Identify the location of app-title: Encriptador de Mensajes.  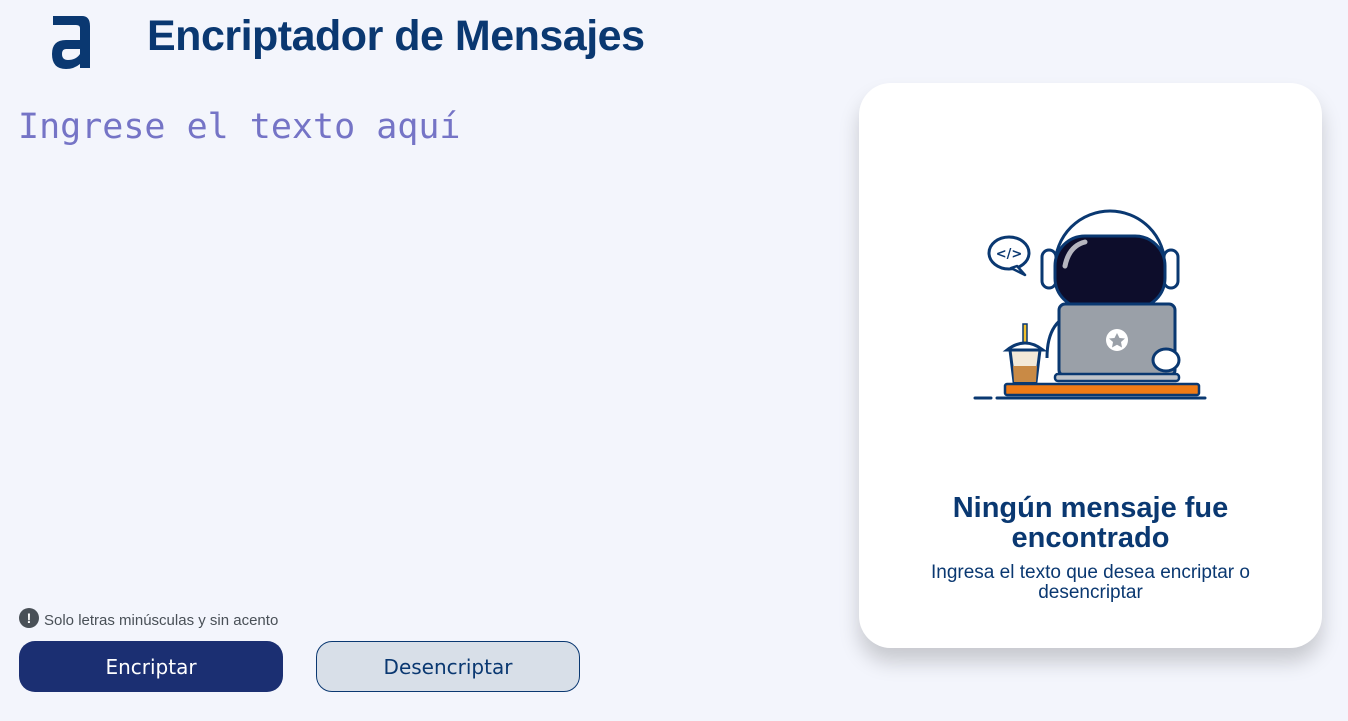
(396, 36).